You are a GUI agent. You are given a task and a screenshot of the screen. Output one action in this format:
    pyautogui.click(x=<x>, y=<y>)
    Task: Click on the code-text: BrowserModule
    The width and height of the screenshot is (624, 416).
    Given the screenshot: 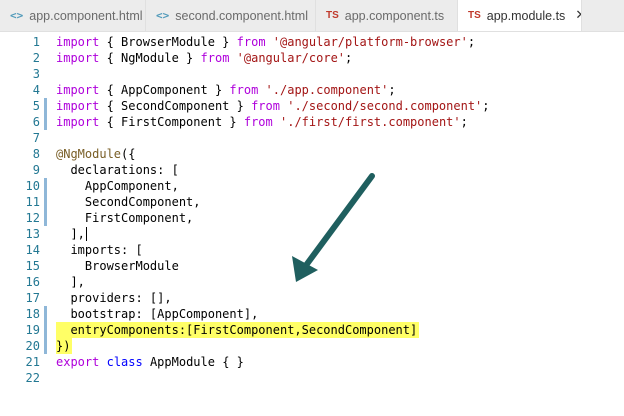 What is the action you would take?
    pyautogui.click(x=117, y=266)
    